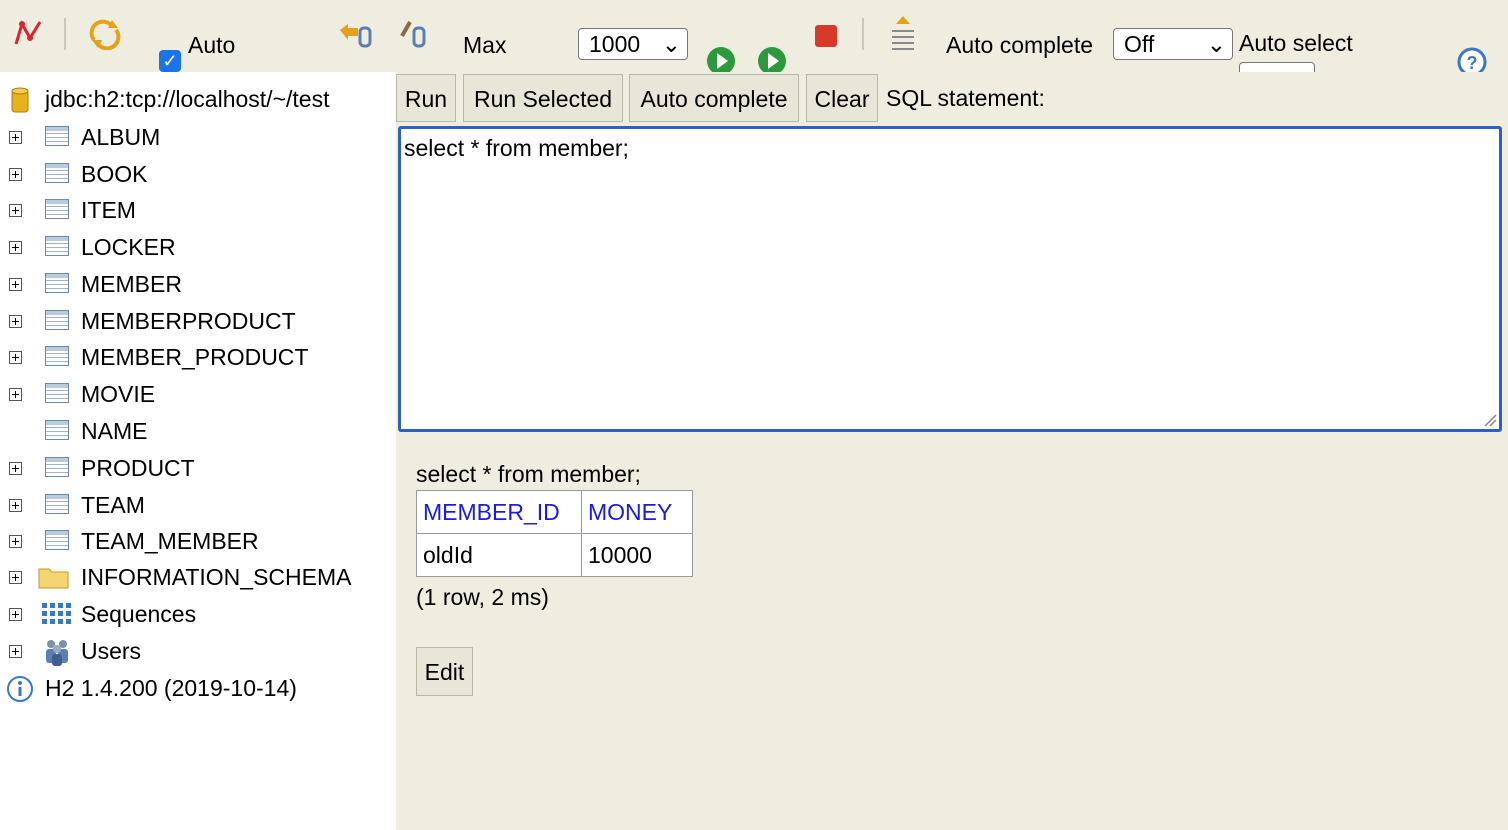  Describe the element at coordinates (170, 541) in the screenshot. I see `table-name: TEAM_MEMBER` at that location.